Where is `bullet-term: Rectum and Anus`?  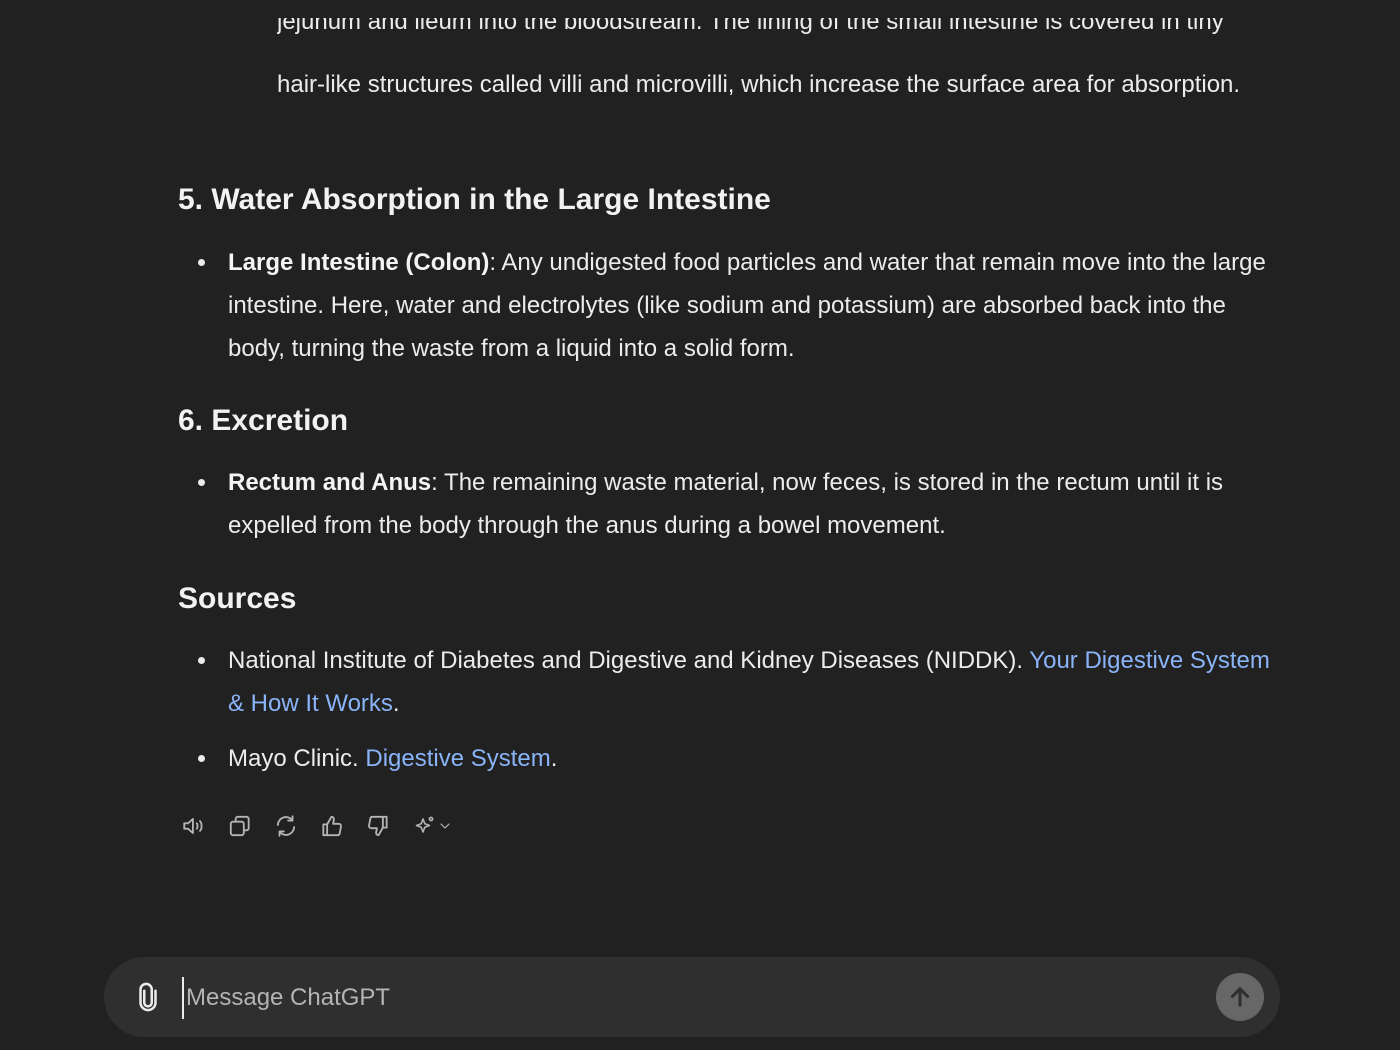 bullet-term: Rectum and Anus is located at coordinates (330, 482).